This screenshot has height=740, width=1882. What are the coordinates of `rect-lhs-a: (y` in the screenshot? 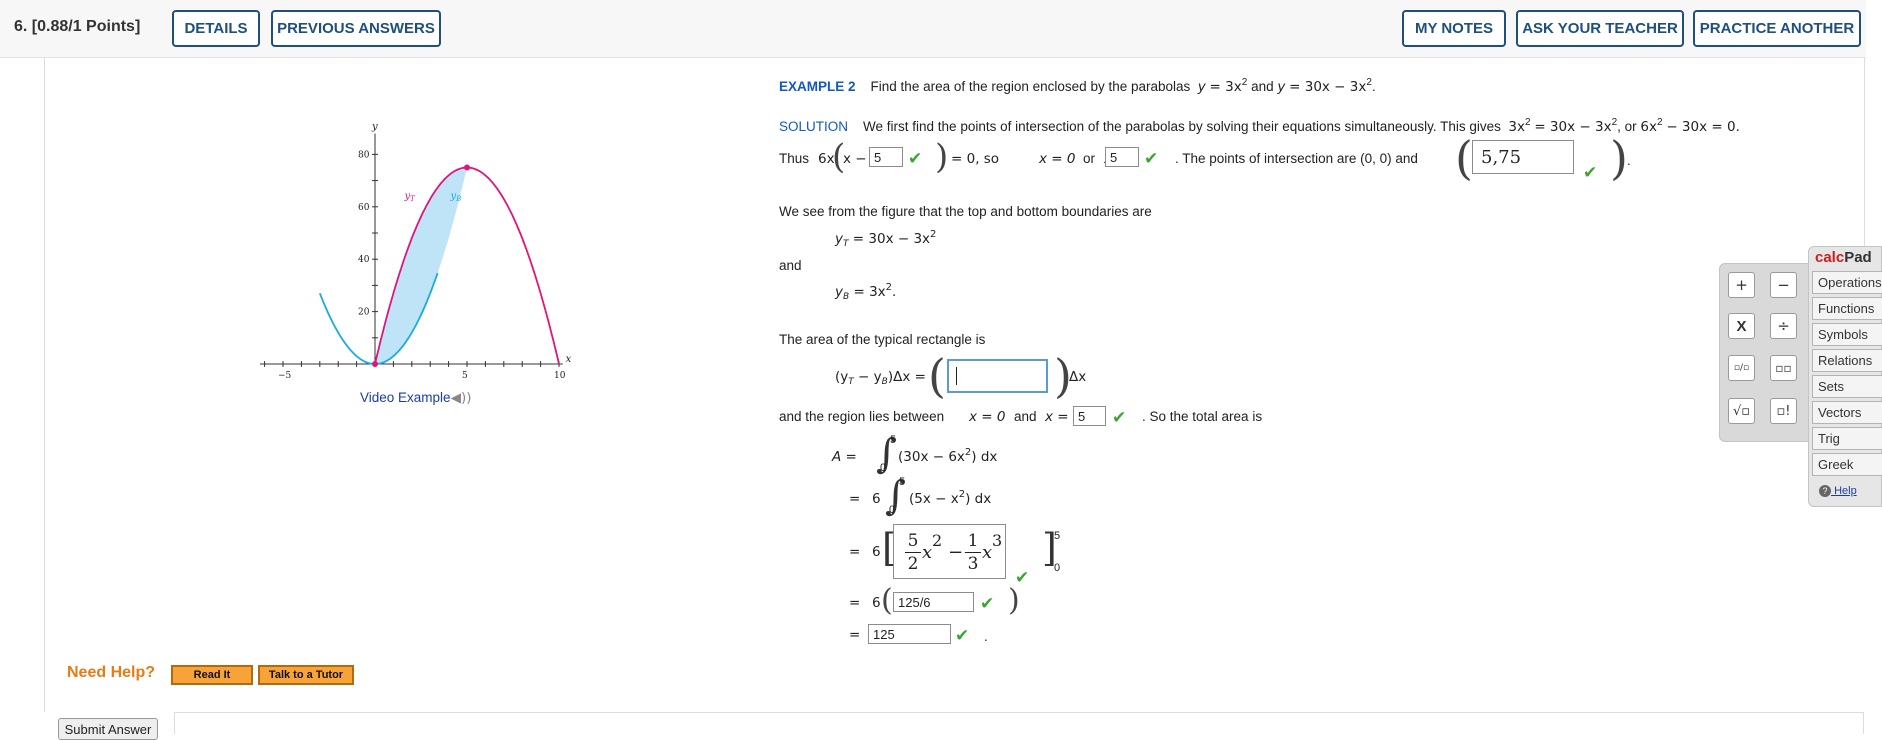 It's located at (842, 377).